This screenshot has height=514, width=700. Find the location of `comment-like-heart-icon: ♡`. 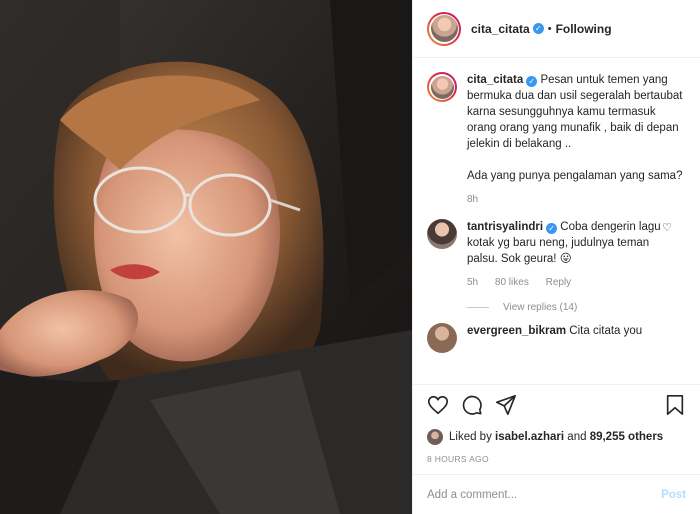

comment-like-heart-icon: ♡ is located at coordinates (667, 227).